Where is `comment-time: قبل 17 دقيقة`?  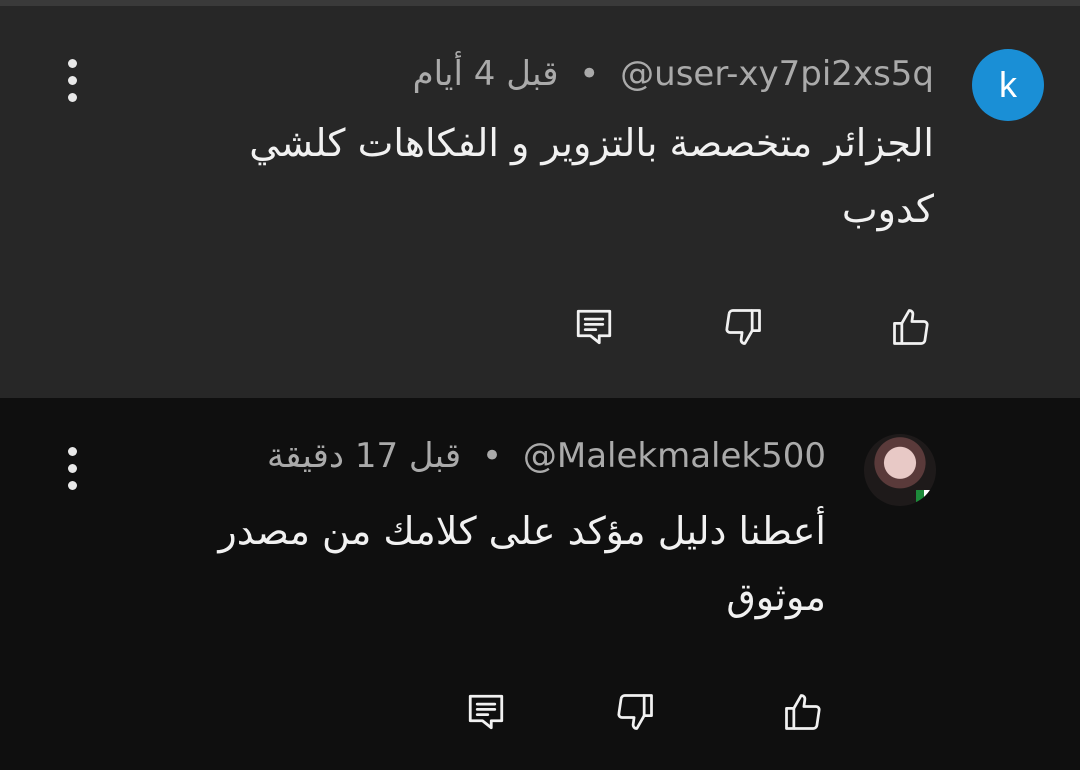 comment-time: قبل 17 دقيقة is located at coordinates (364, 456).